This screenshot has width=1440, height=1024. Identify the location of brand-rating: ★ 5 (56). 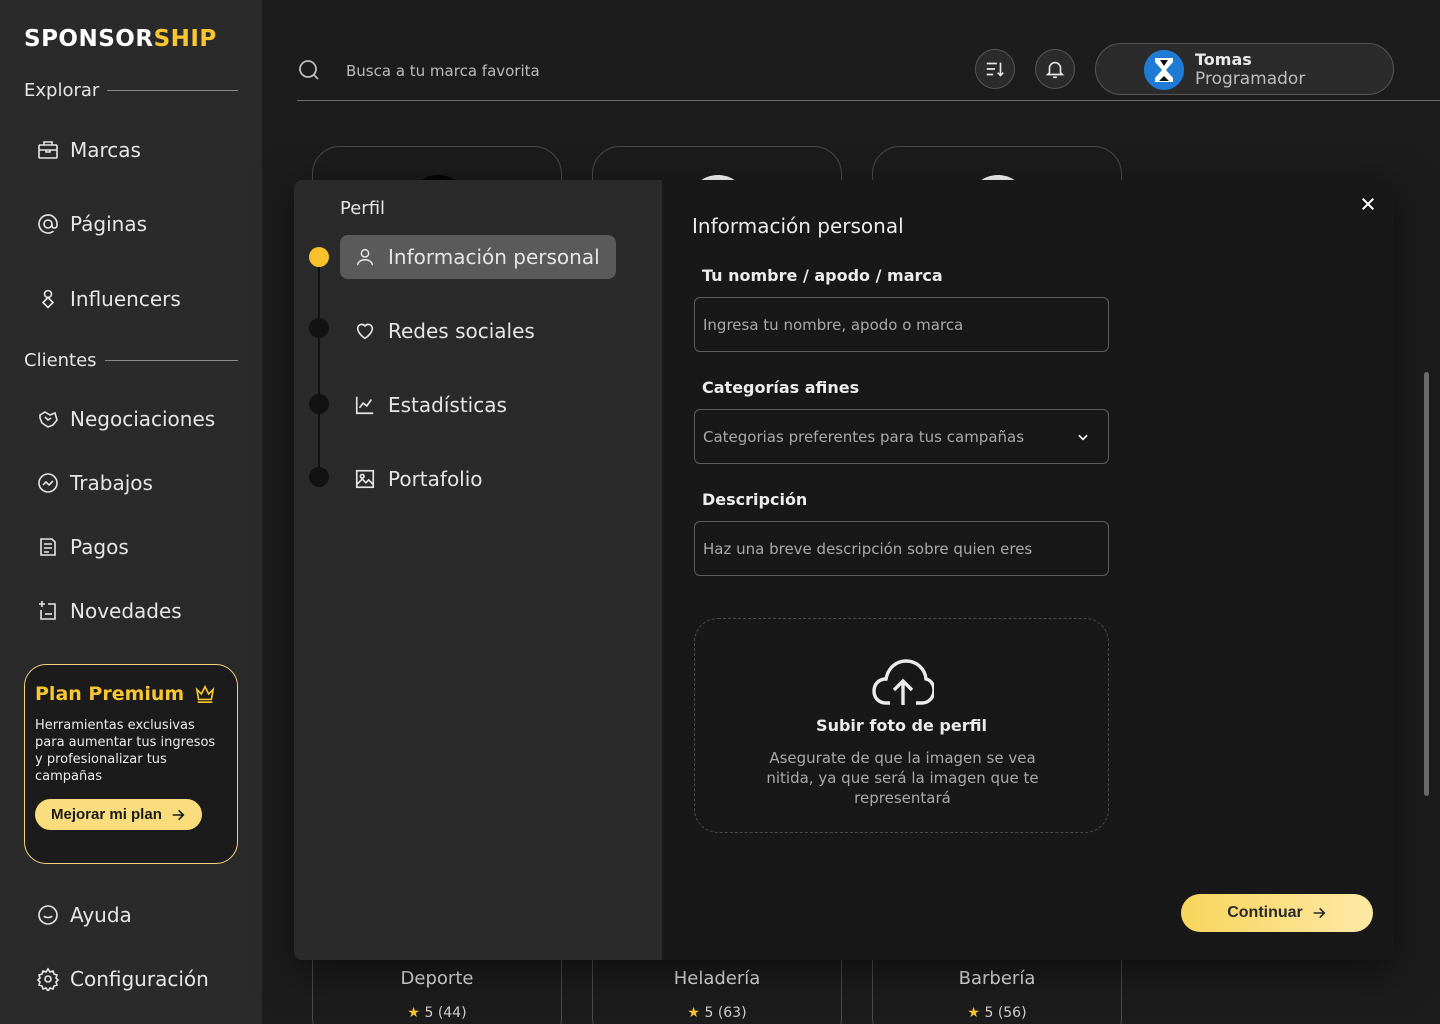
(997, 1013).